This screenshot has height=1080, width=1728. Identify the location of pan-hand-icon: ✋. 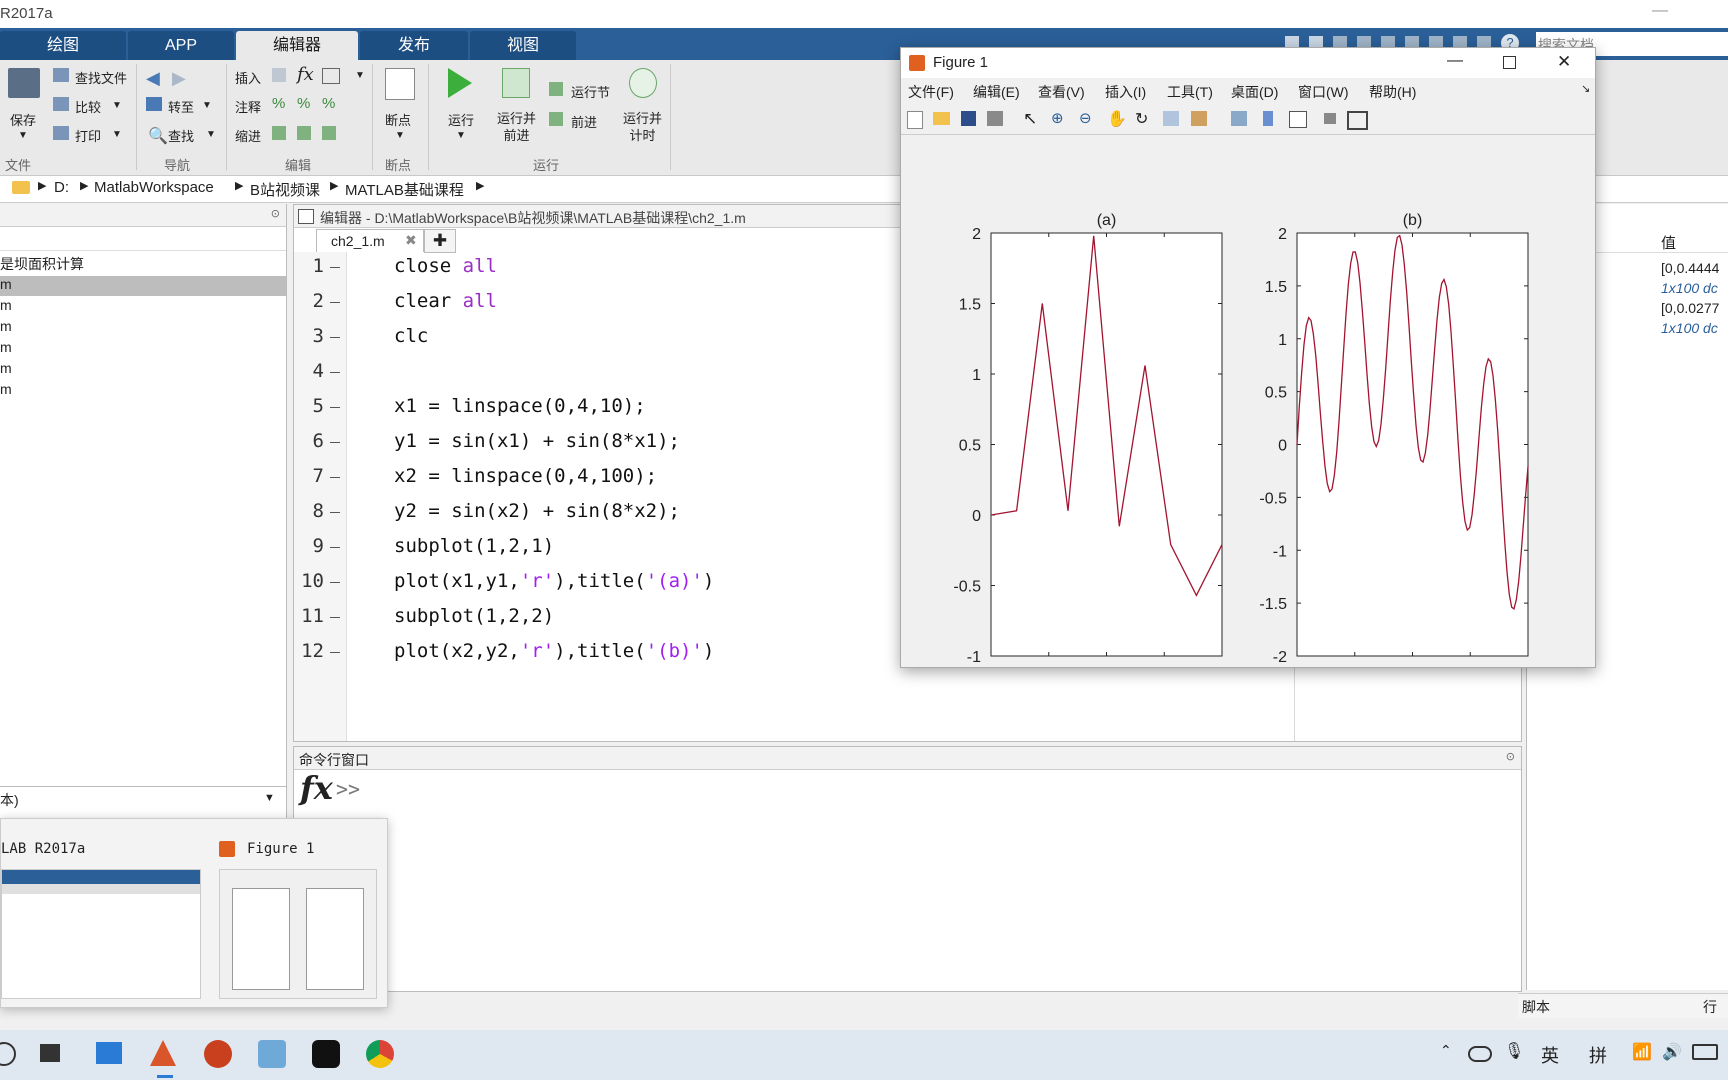
(1117, 119).